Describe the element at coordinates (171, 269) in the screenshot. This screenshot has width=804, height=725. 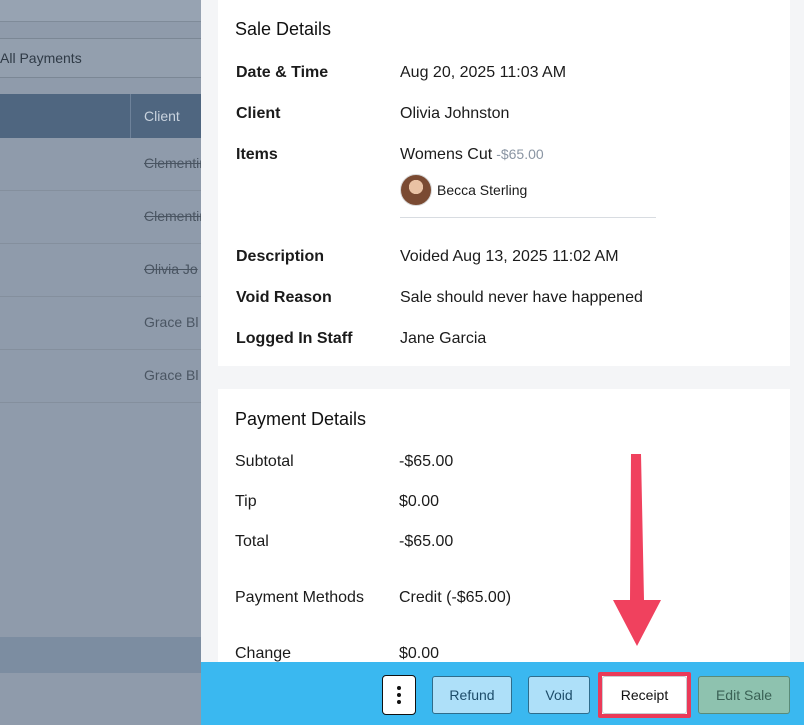
I see `row-client: Olivia Jo` at that location.